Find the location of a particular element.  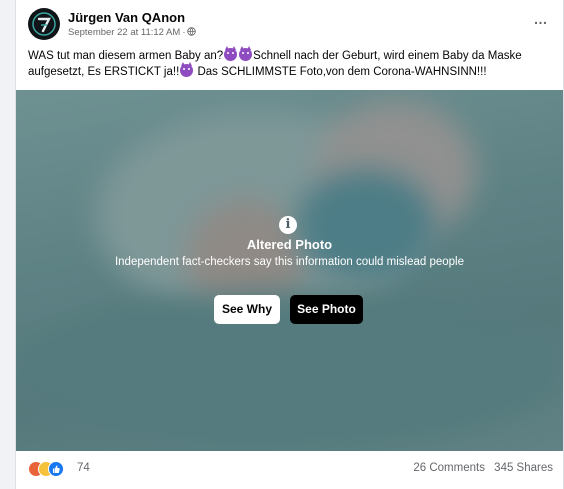

post-text-part-1: WAS tut man diesem armen Baby an? is located at coordinates (126, 56).